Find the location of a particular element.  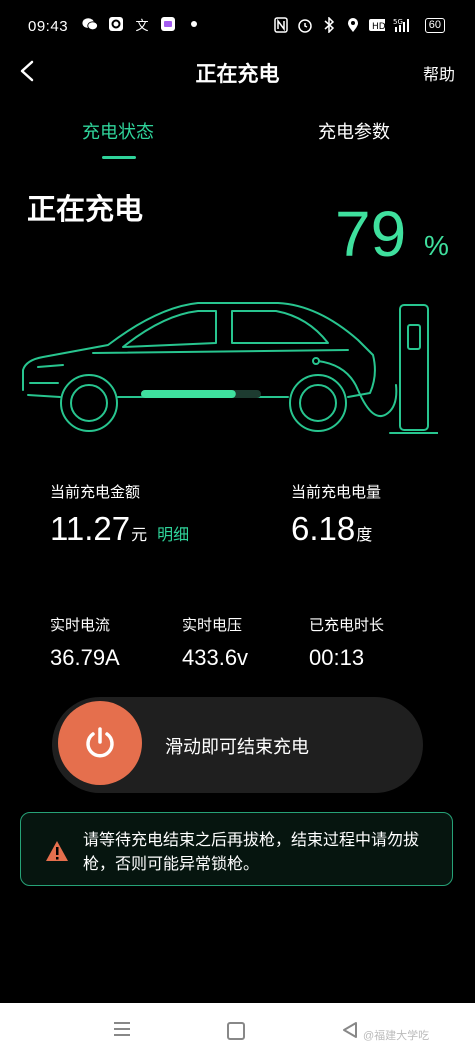

status-right-icons: HD 5G 60 is located at coordinates (359, 25).